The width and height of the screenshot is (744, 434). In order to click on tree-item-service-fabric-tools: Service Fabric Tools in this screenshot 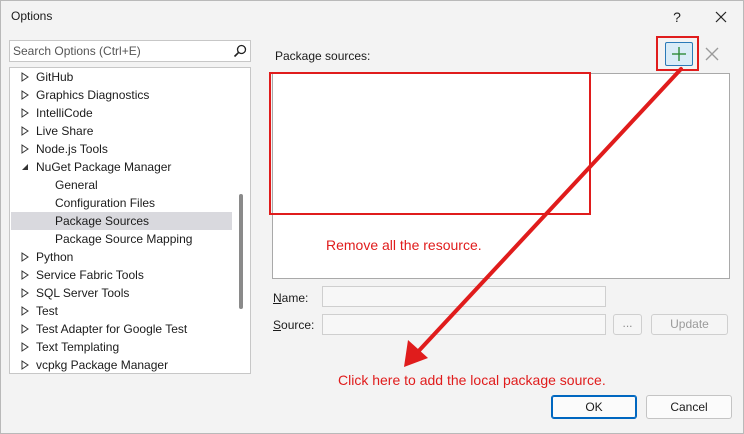, I will do `click(121, 275)`.